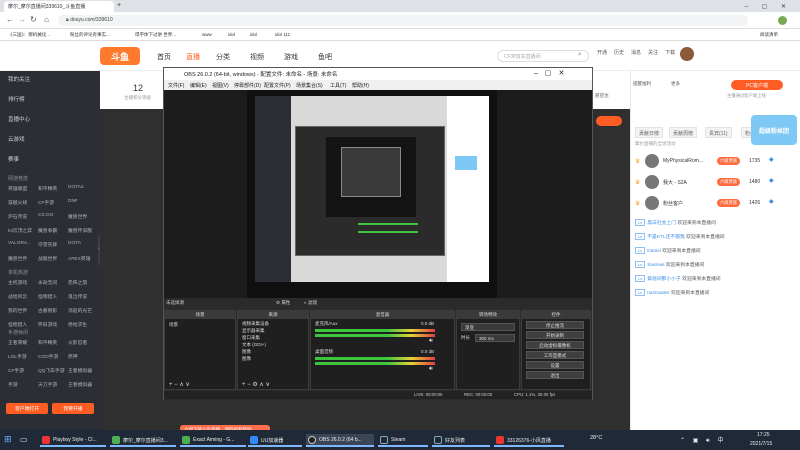  I want to click on sidebar-category: LOL手游, so click(17, 356).